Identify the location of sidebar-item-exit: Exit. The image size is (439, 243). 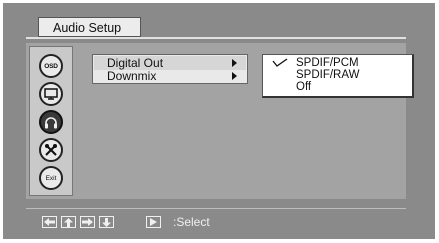
(51, 178).